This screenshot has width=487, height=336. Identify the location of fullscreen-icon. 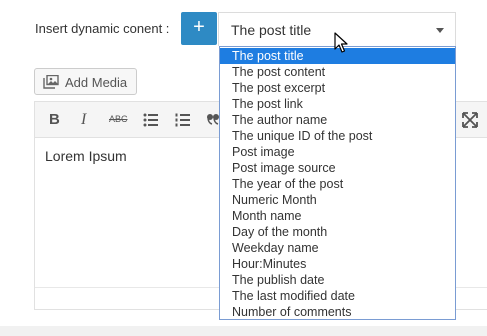
(470, 120).